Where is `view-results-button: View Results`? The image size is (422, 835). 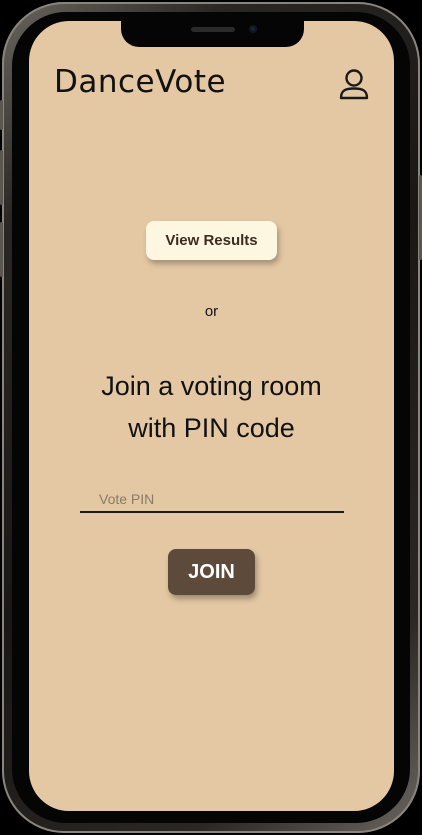 view-results-button: View Results is located at coordinates (211, 240).